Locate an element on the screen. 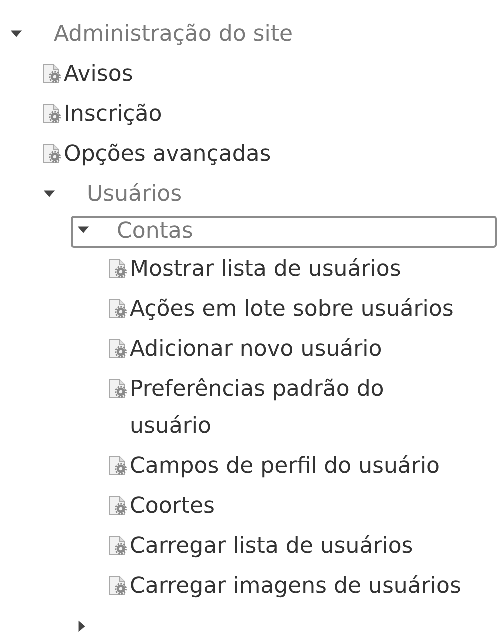  tree-link: Ações em lote sobre usuários is located at coordinates (292, 309).